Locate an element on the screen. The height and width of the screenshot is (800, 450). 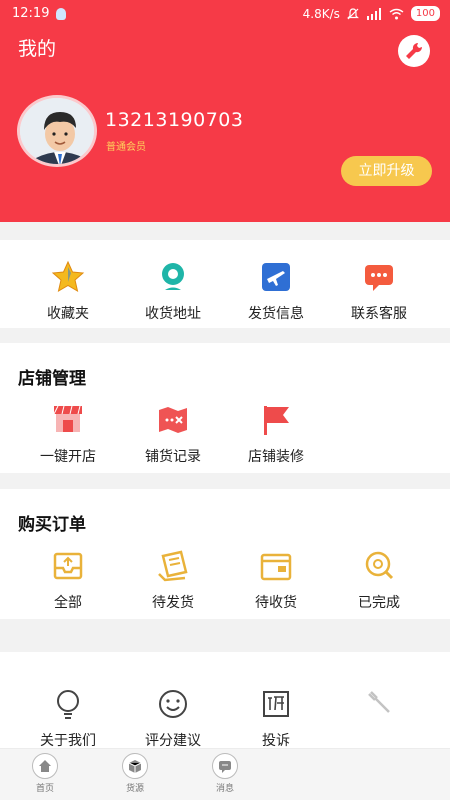
more-item-hidden is located at coordinates (379, 702).